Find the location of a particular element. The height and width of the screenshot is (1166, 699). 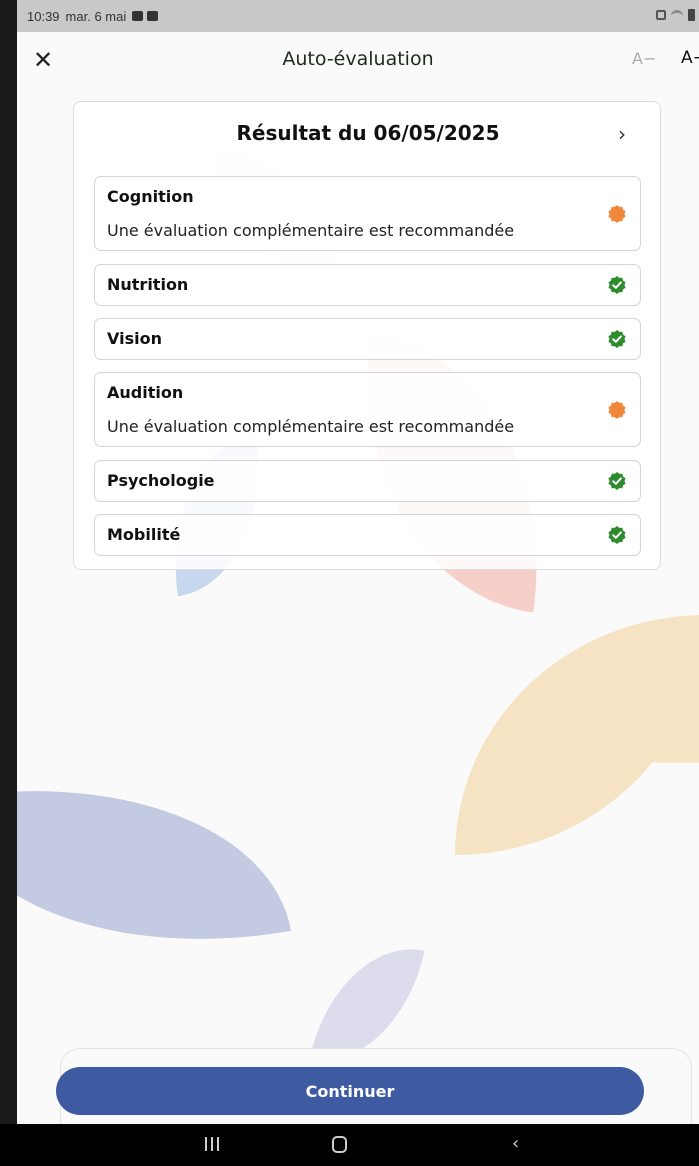

page-title: Auto-évaluation is located at coordinates (358, 59).